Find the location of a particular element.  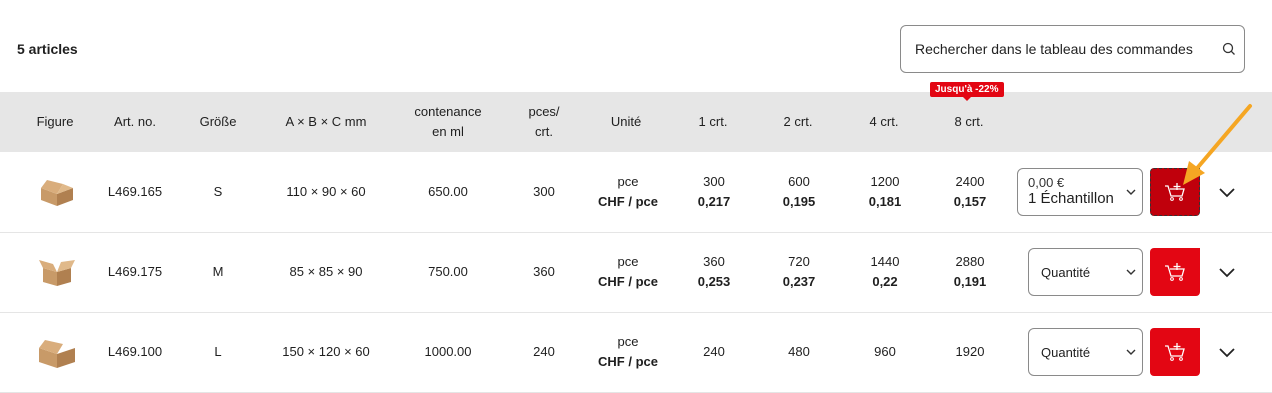

tier-1: 360 0,253 is located at coordinates (714, 272).